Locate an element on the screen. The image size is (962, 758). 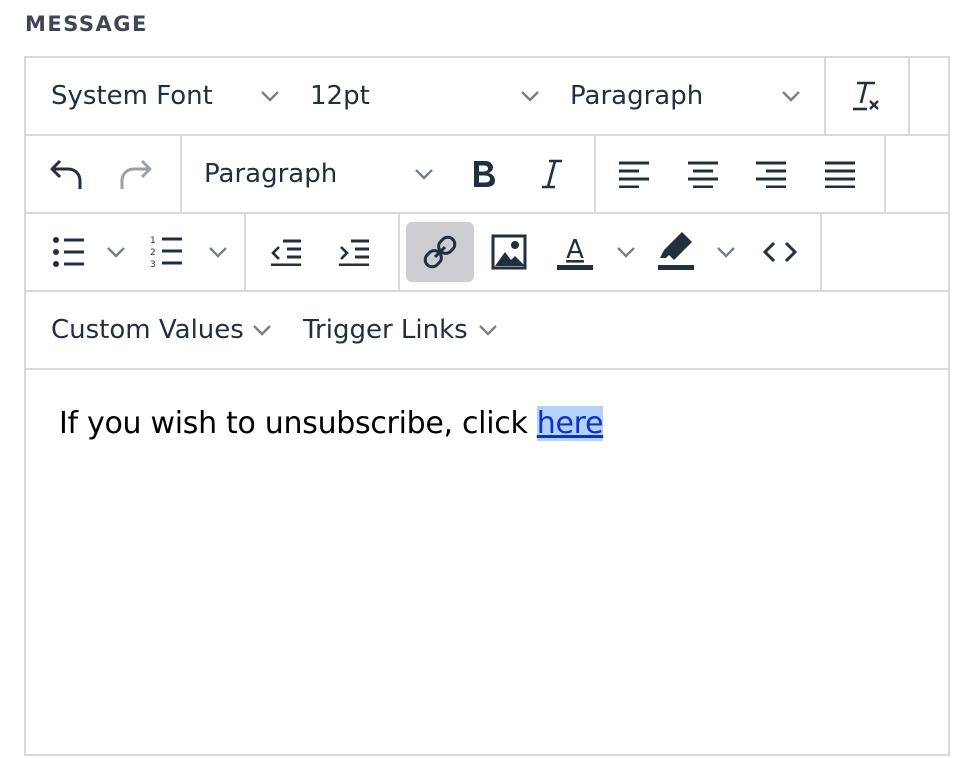
redo-button is located at coordinates (136, 174).